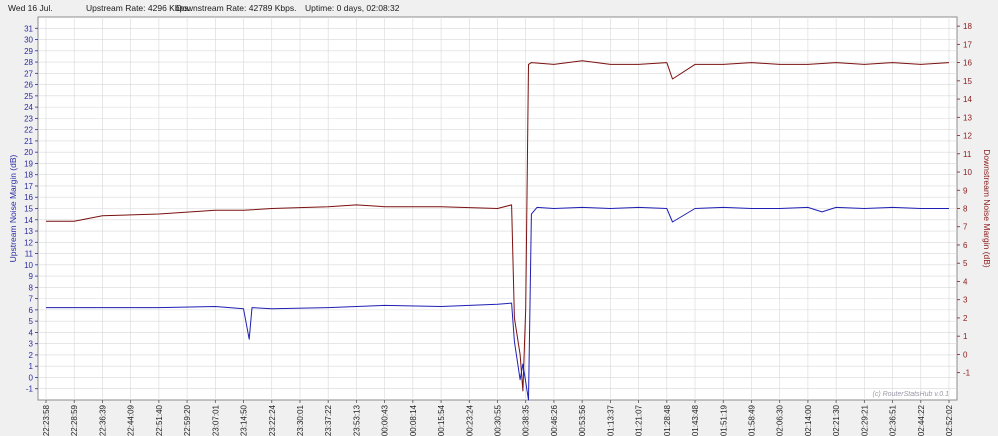 Image resolution: width=998 pixels, height=436 pixels. I want to click on x-tick-label: 00:23:24, so click(469, 420).